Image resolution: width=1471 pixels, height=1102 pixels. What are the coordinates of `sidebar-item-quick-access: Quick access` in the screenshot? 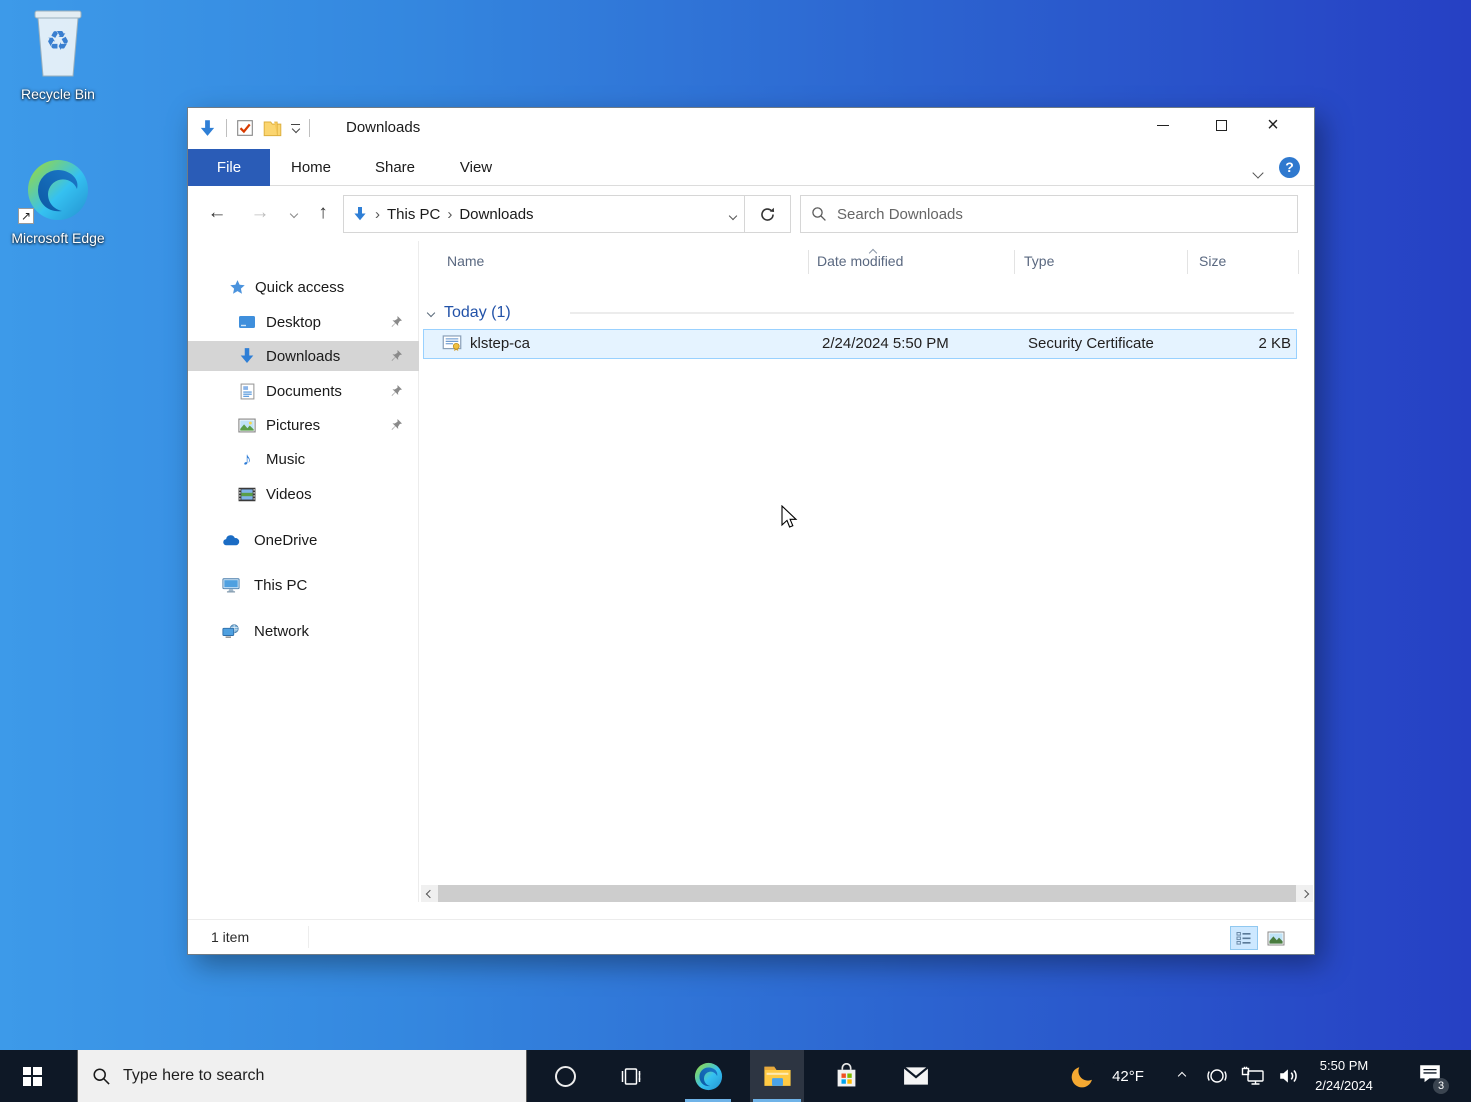 It's located at (303, 287).